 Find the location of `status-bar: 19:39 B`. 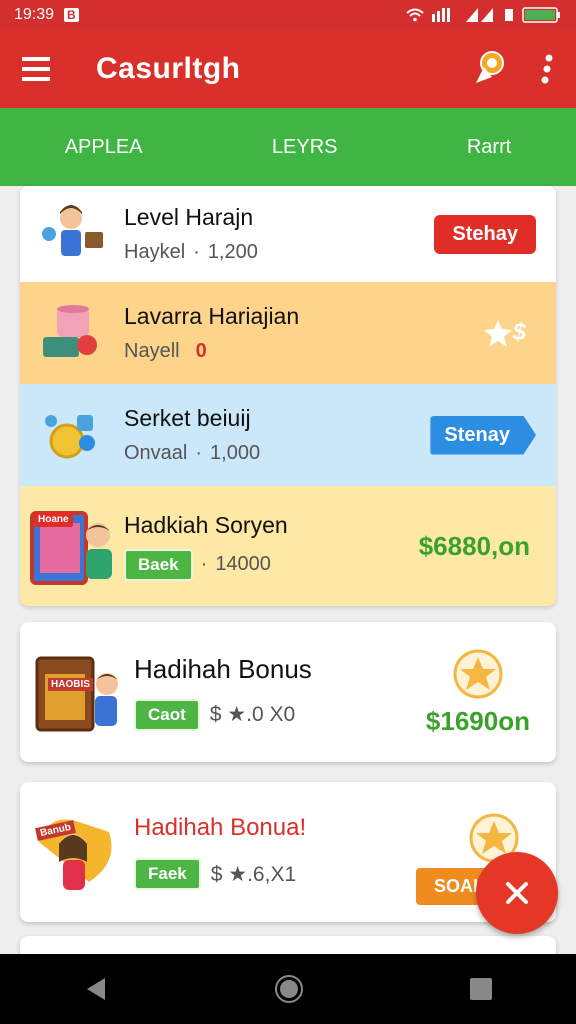

status-bar: 19:39 B is located at coordinates (288, 15).